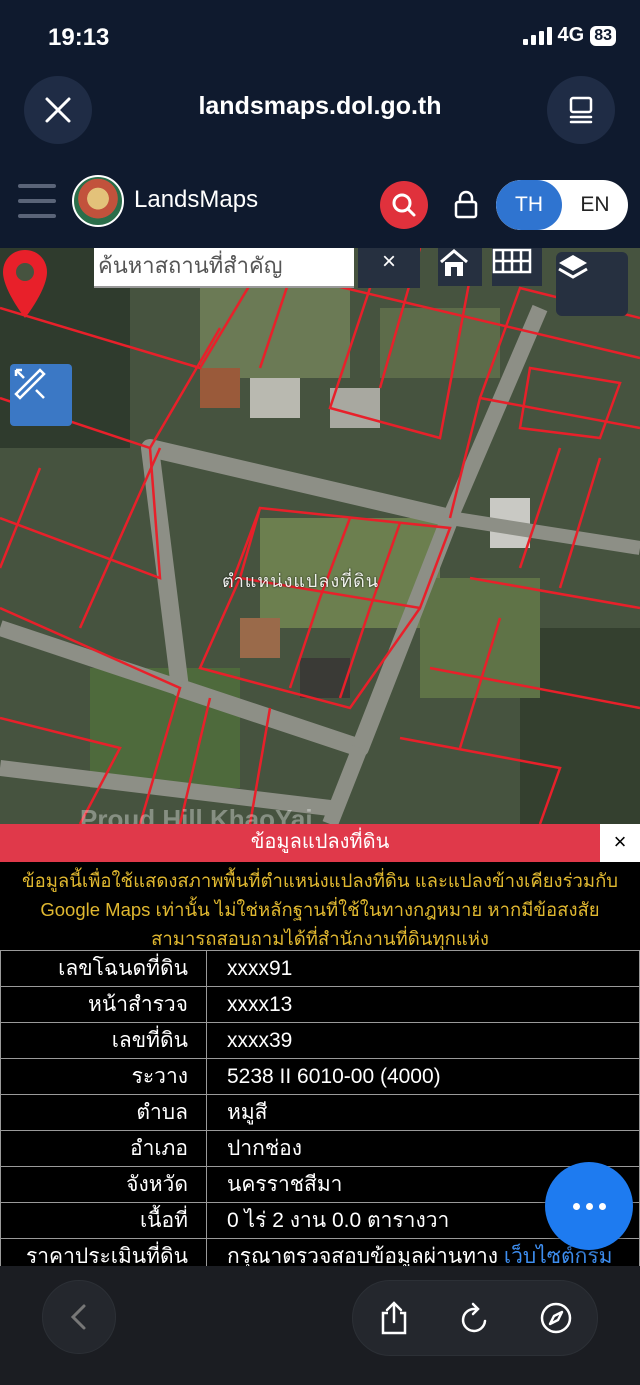  What do you see at coordinates (423, 1112) in the screenshot?
I see `row-value: หมูสี` at bounding box center [423, 1112].